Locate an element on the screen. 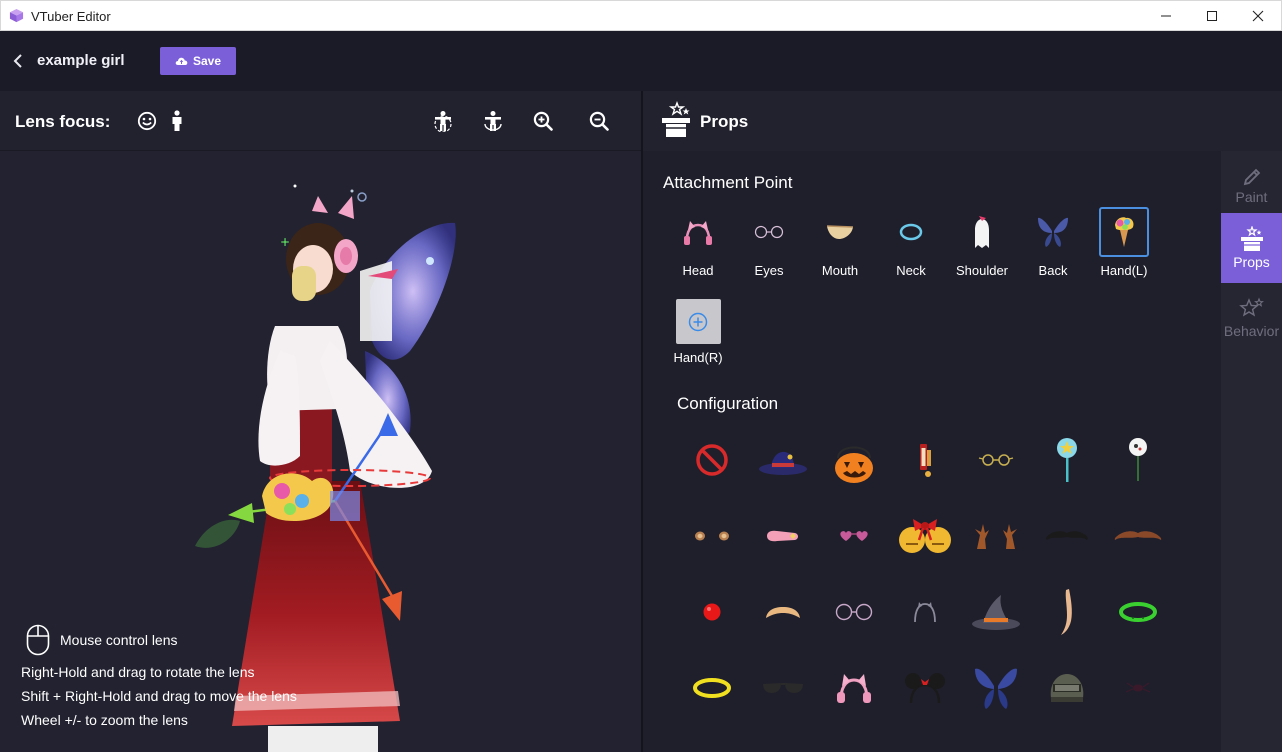 This screenshot has height=752, width=1282. attachment-hand-left: Hand(L) is located at coordinates (1124, 247).